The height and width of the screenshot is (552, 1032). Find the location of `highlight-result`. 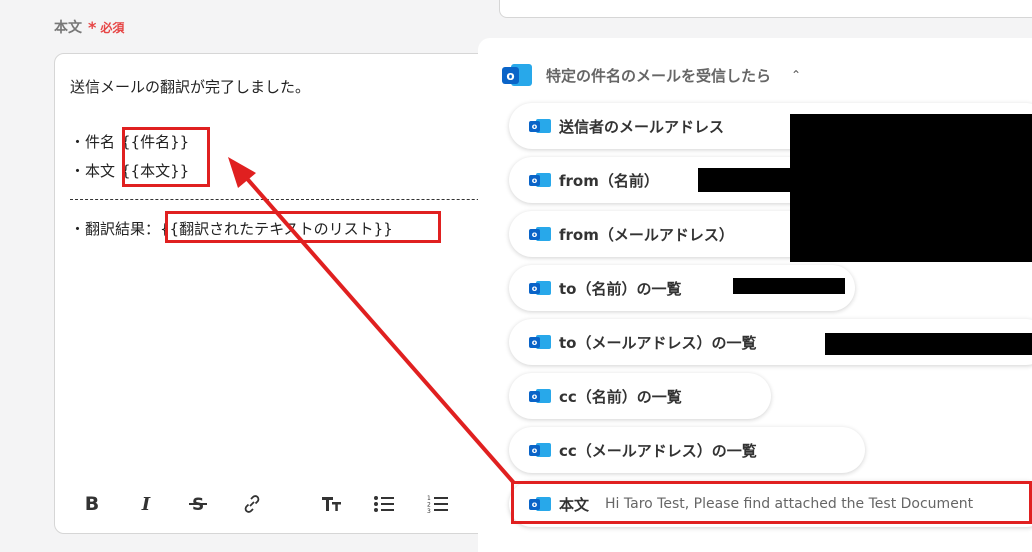

highlight-result is located at coordinates (303, 227).